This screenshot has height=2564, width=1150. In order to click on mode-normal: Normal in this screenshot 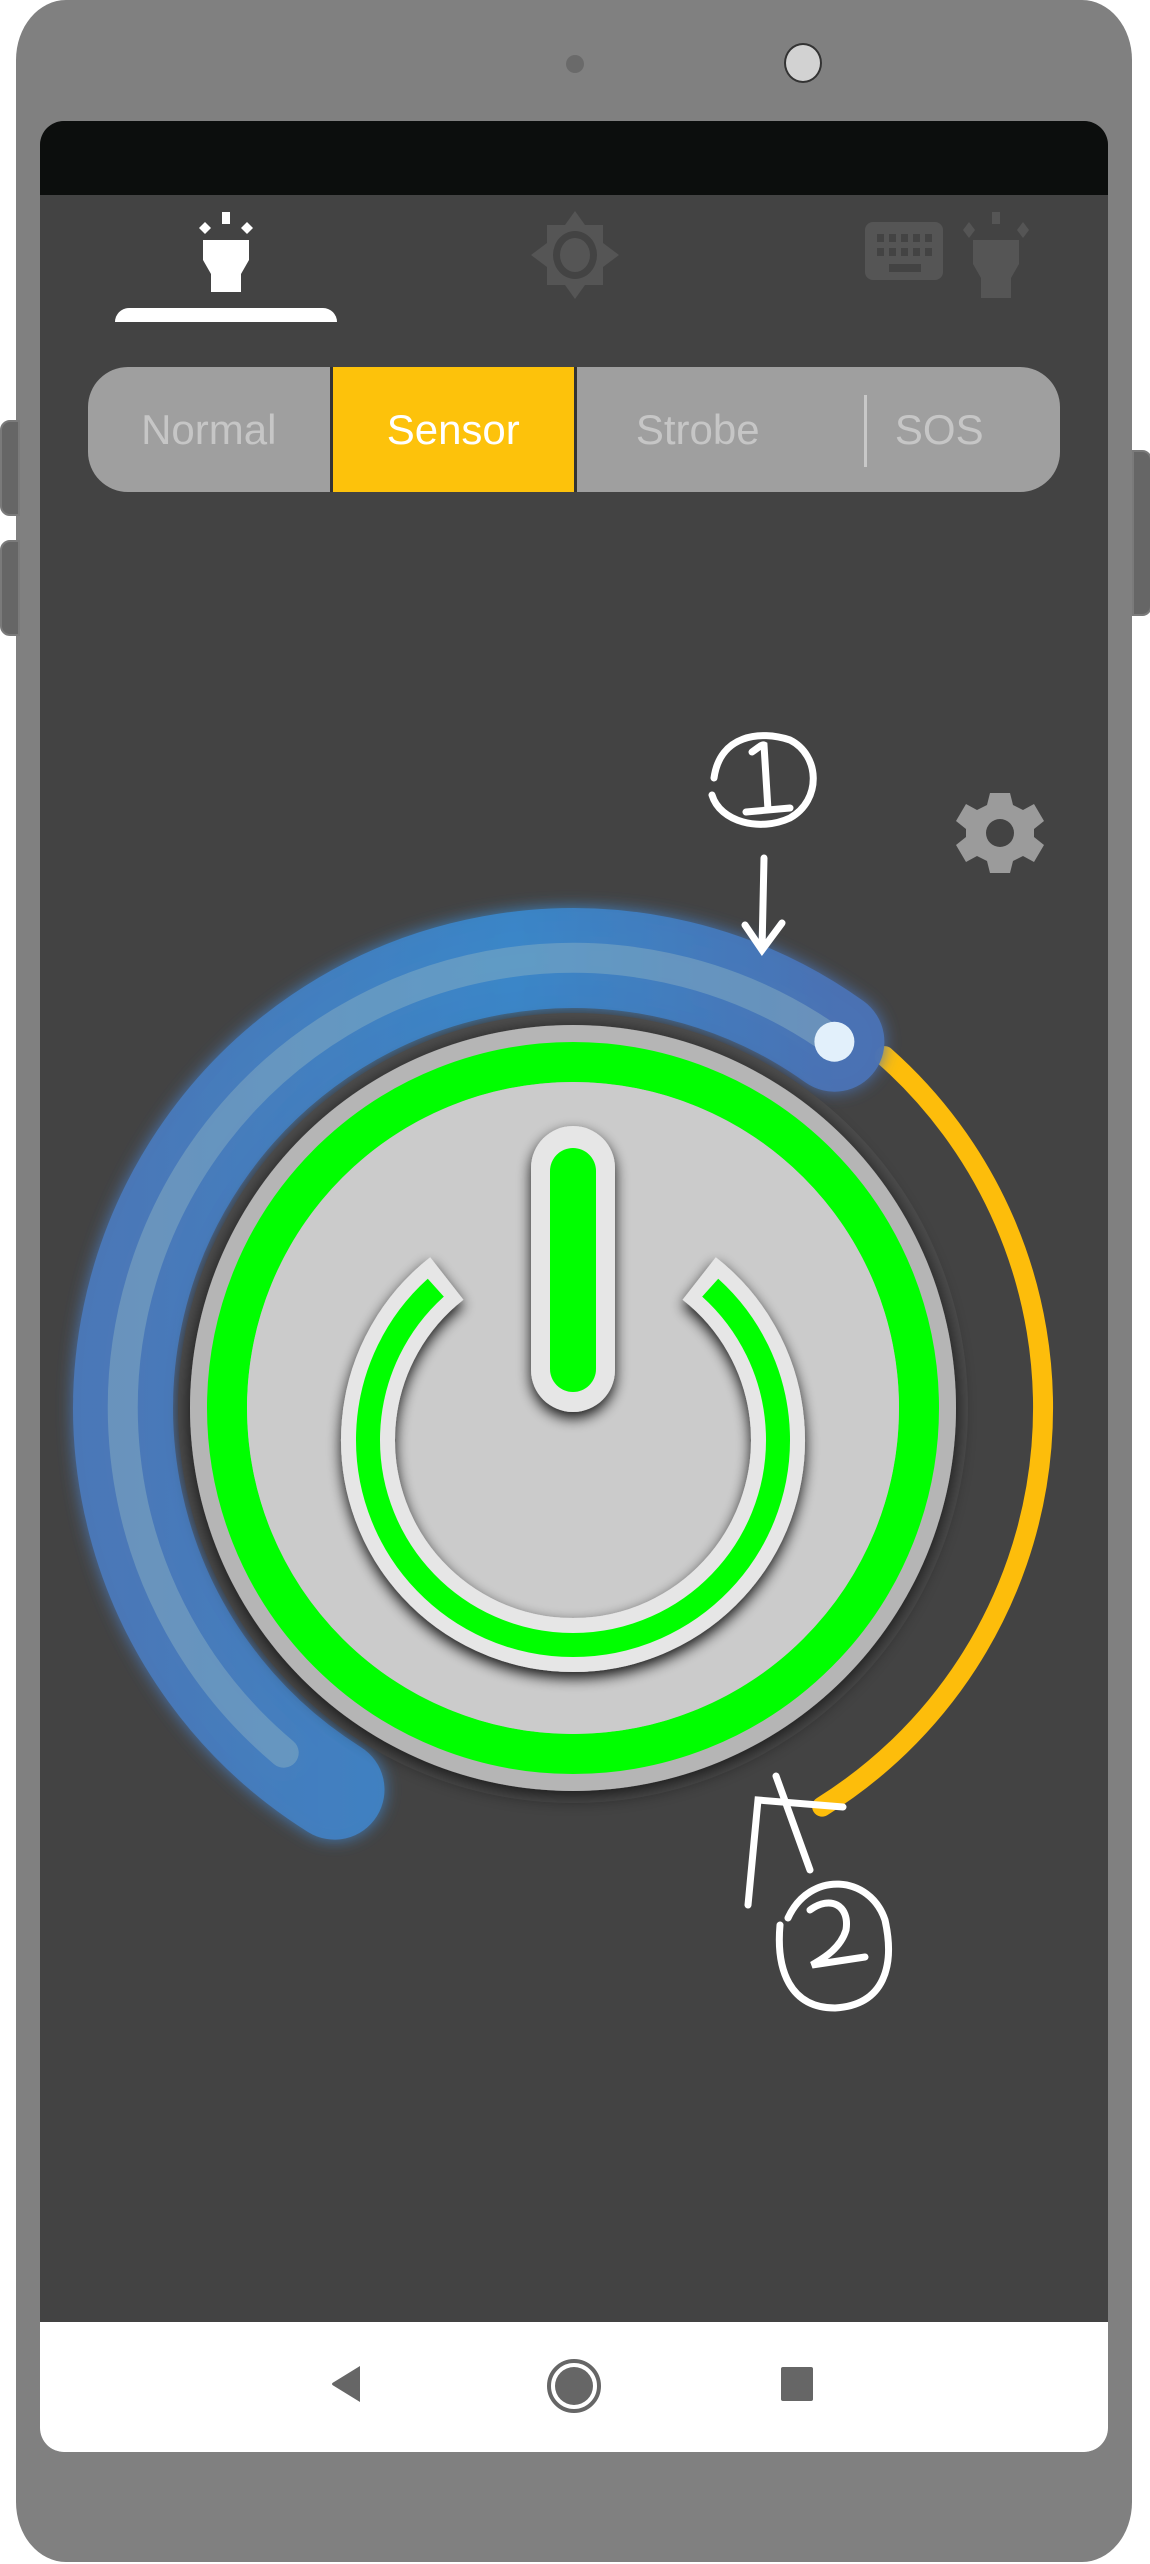, I will do `click(209, 429)`.